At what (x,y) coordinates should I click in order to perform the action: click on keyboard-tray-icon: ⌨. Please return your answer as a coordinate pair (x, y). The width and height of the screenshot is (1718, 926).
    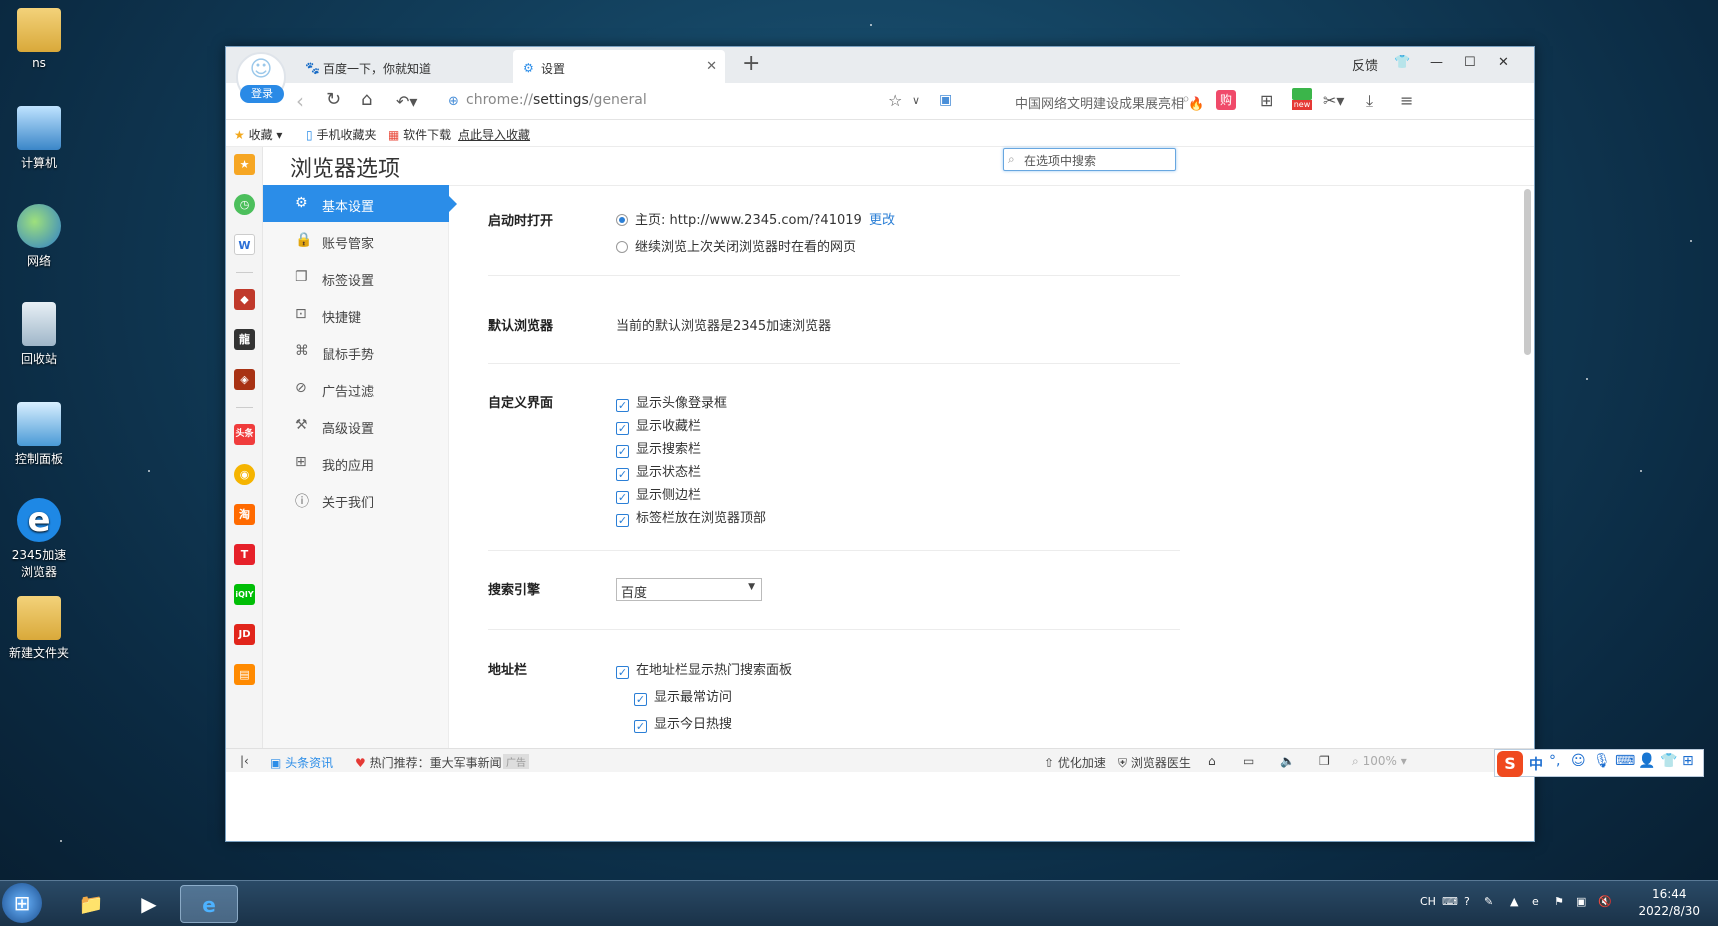
    Looking at the image, I should click on (1450, 901).